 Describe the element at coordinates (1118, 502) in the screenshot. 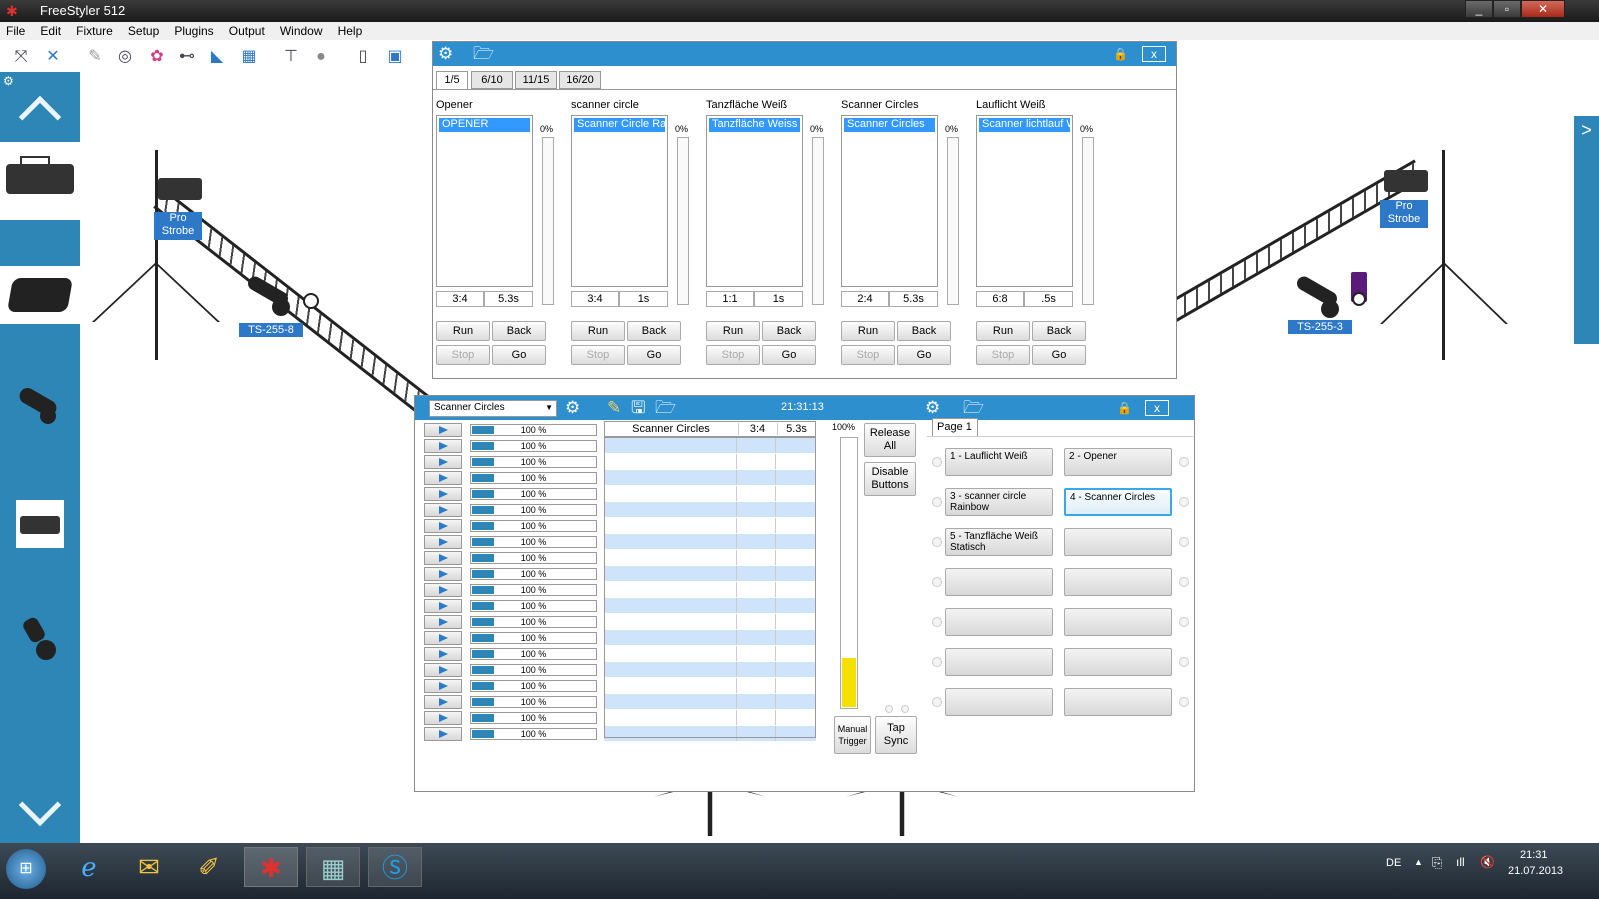

I see `page-button-4: 4 - Scanner Circles` at that location.